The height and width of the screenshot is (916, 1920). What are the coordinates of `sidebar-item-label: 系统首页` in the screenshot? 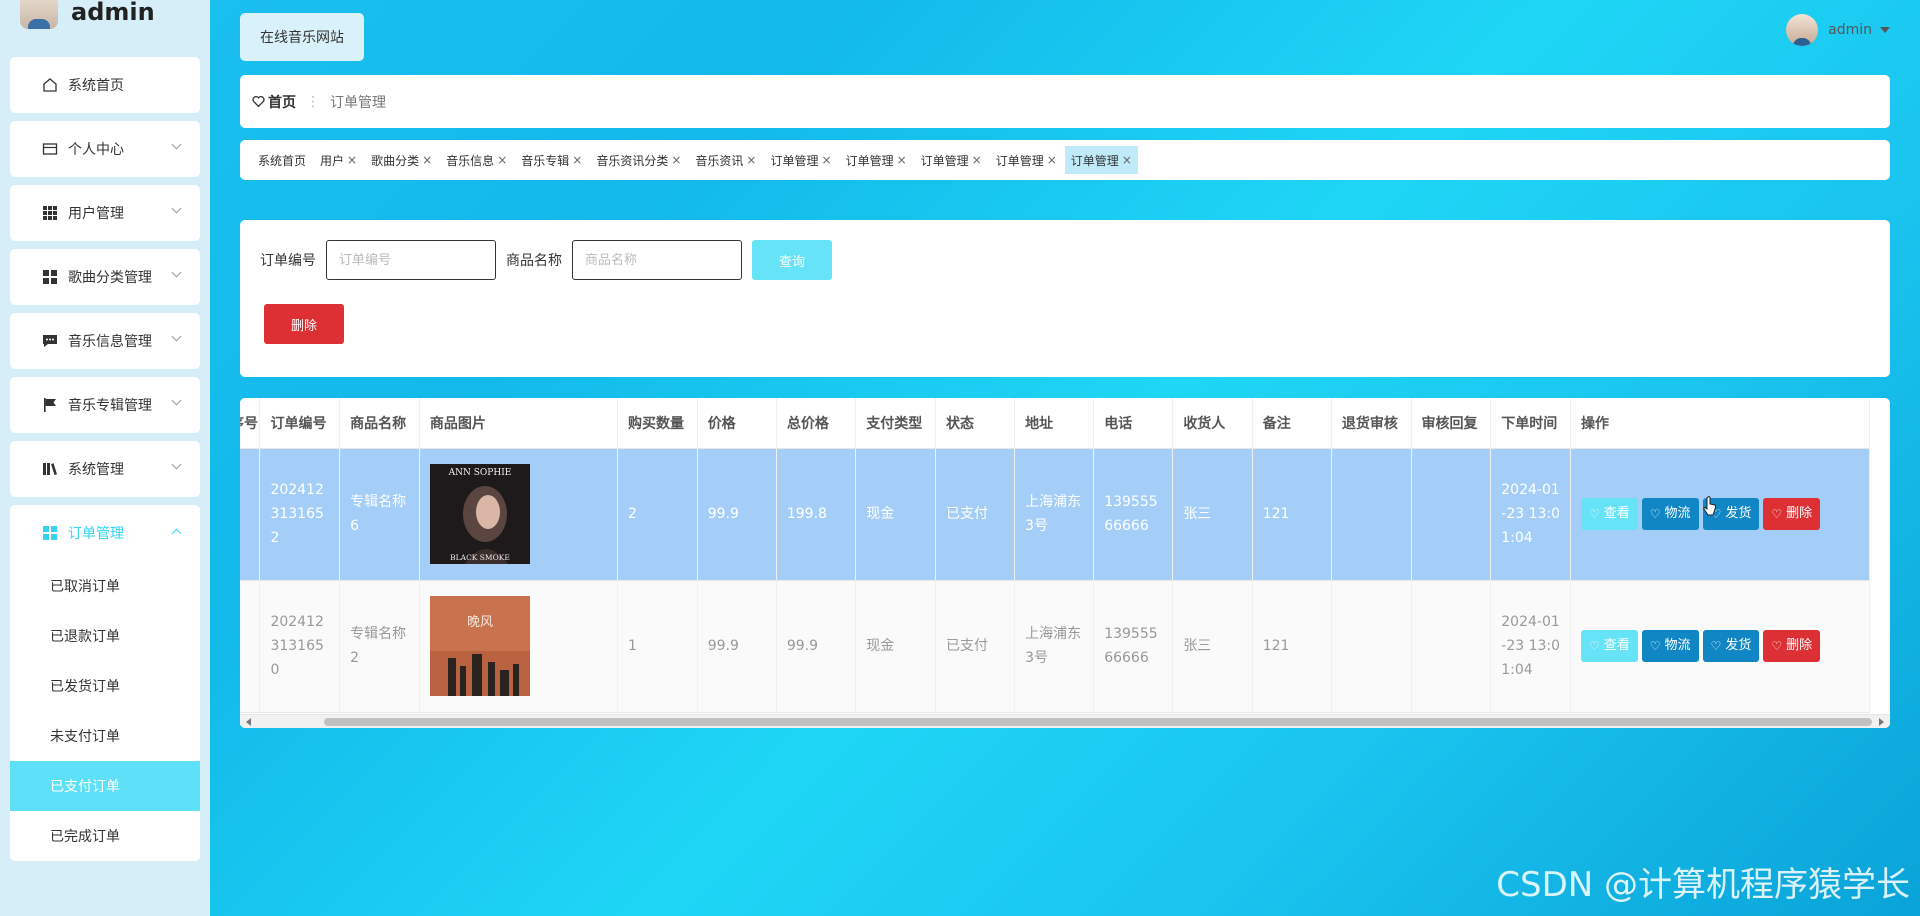 It's located at (96, 86).